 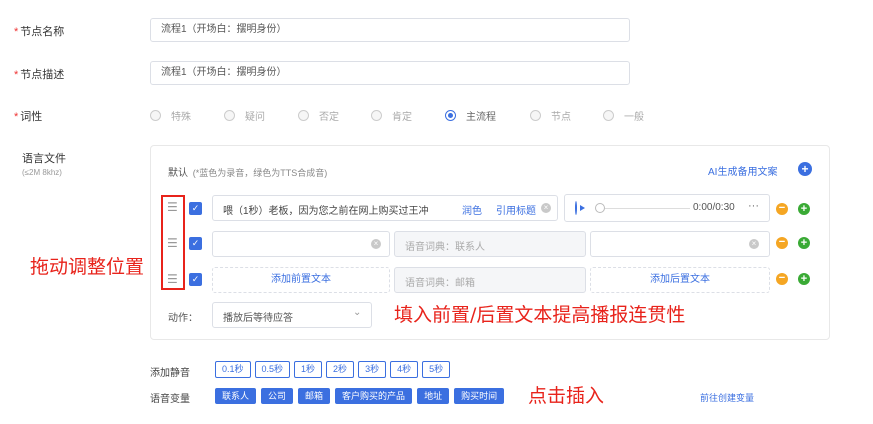 What do you see at coordinates (28, 117) in the screenshot?
I see `pos-label: * 词性` at bounding box center [28, 117].